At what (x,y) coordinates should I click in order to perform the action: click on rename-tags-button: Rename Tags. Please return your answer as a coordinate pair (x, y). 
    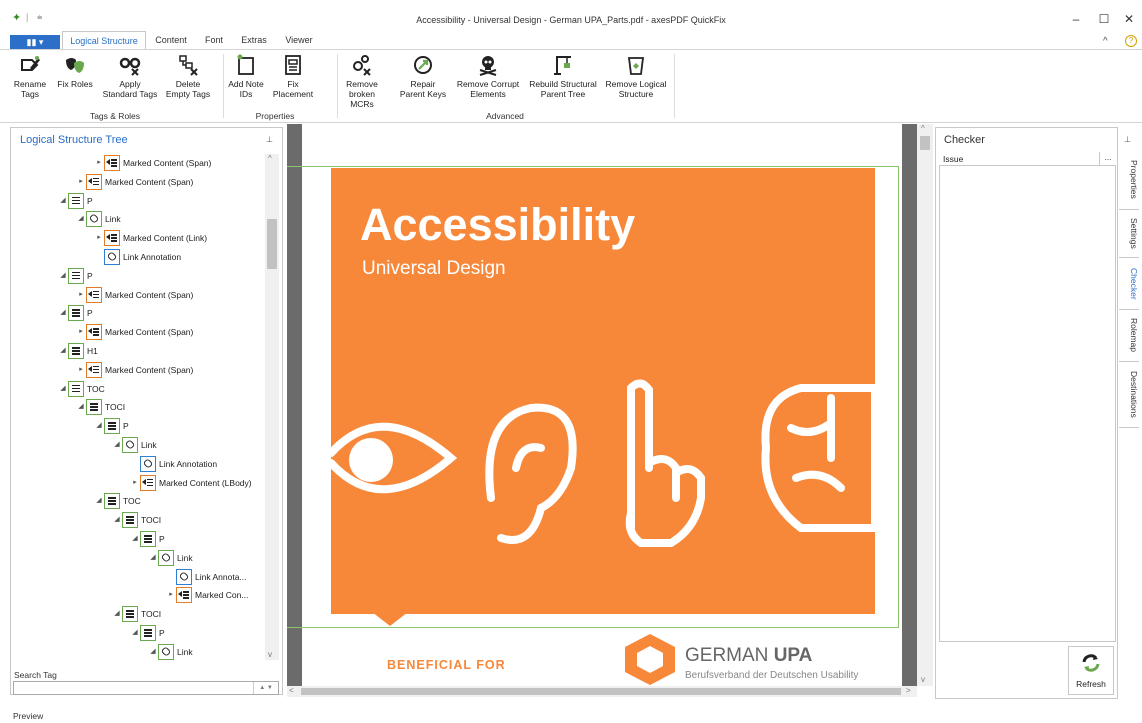
    Looking at the image, I should click on (30, 76).